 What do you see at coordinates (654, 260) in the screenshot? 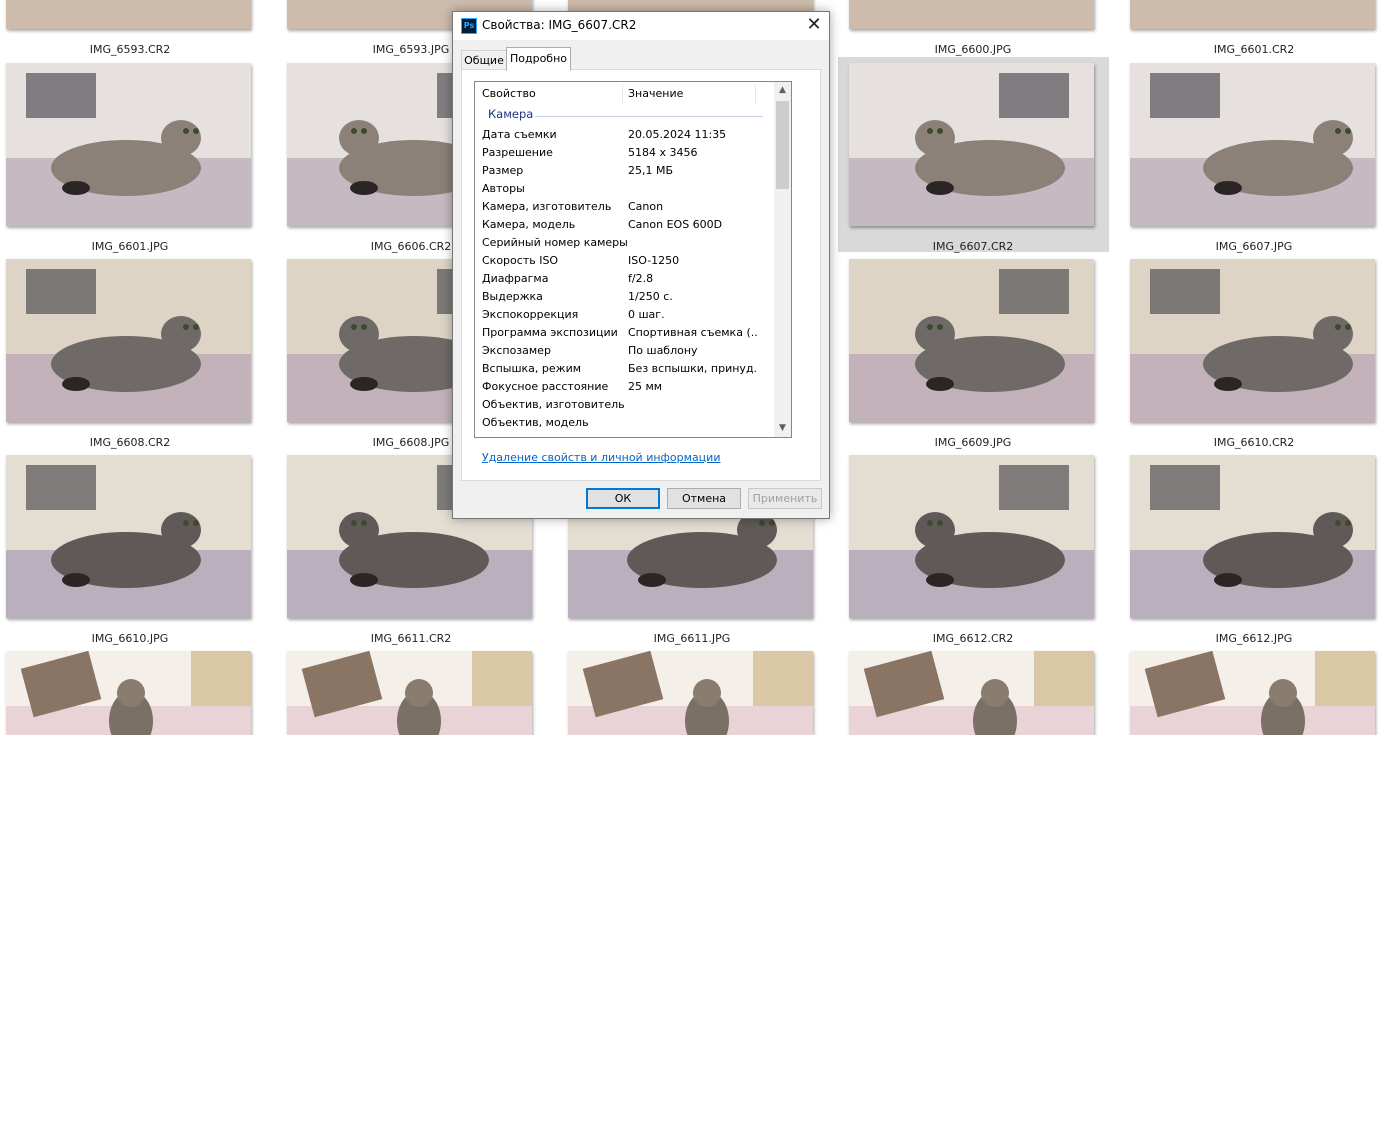
I see `property-value: ISO-1250` at bounding box center [654, 260].